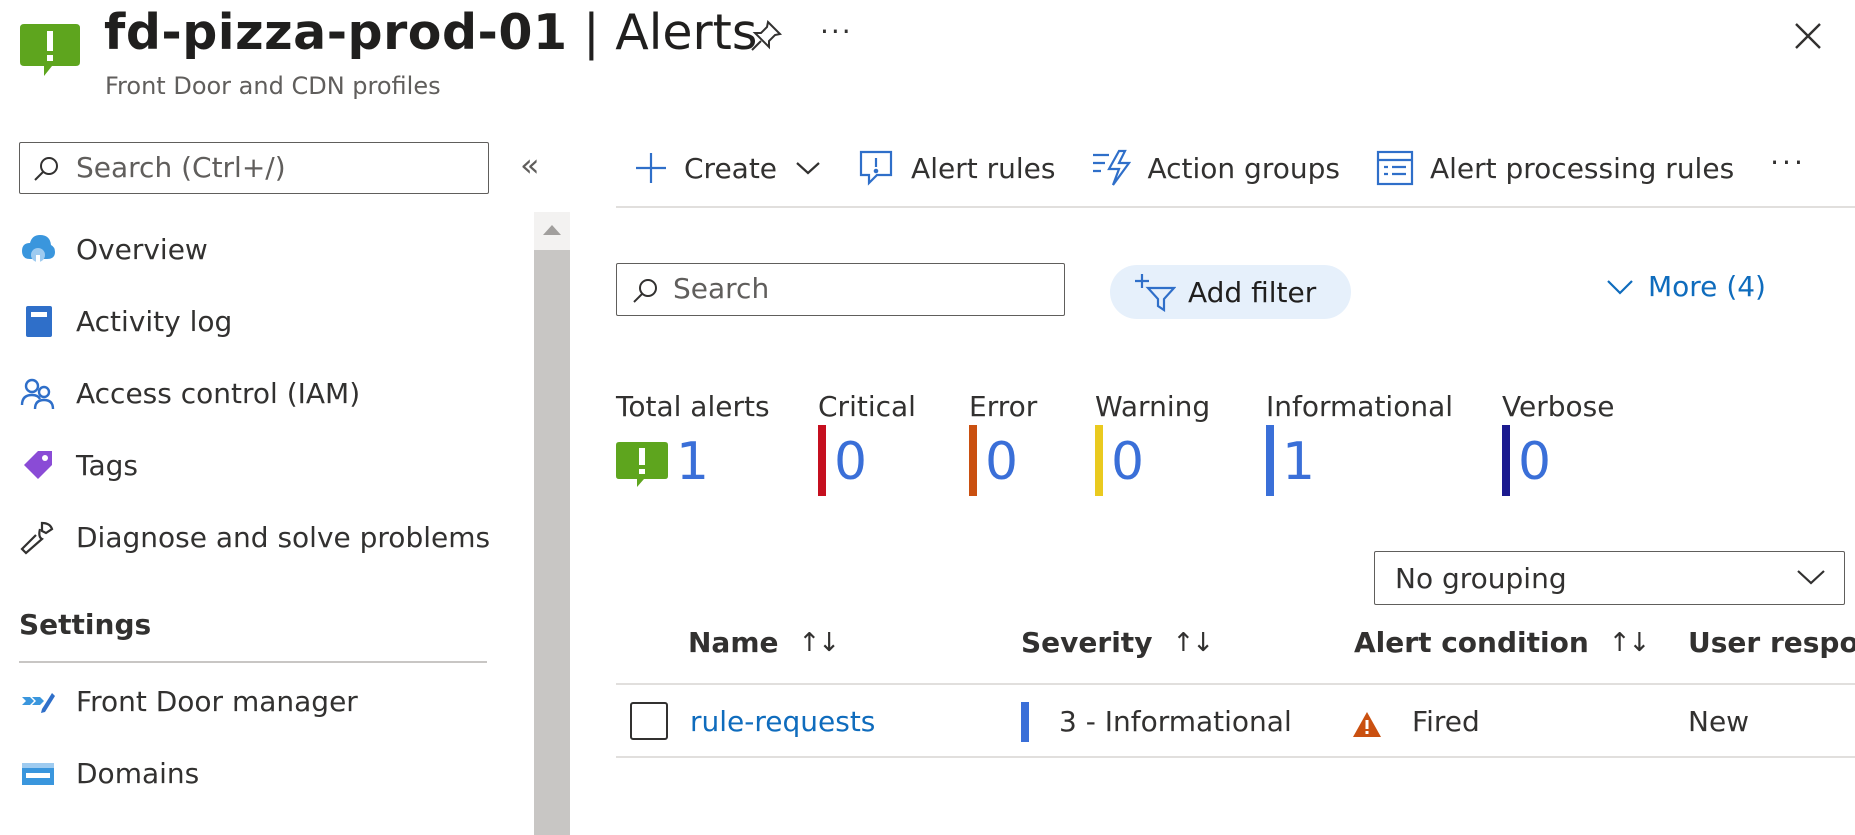  Describe the element at coordinates (867, 406) in the screenshot. I see `critical-label: Critical` at that location.